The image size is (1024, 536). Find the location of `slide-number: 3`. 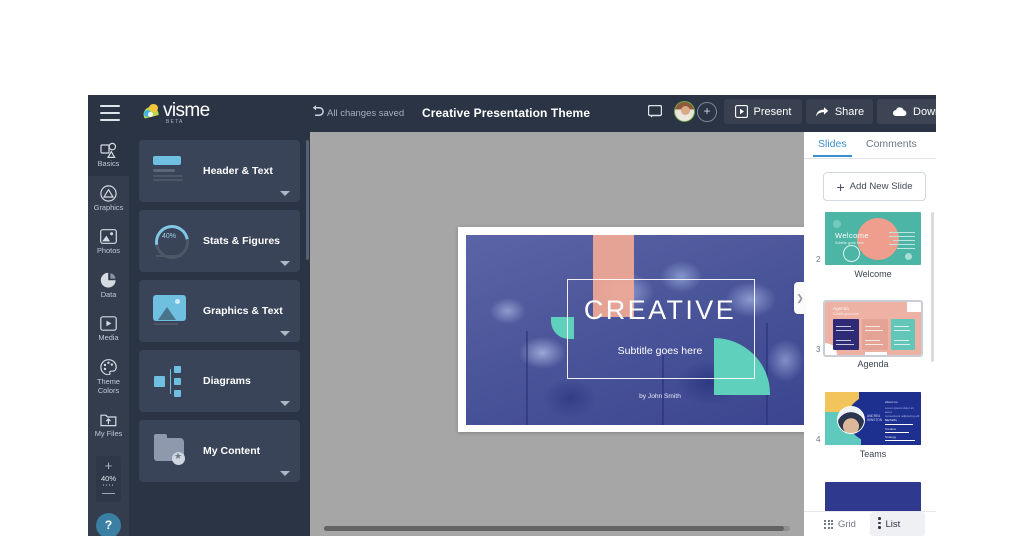

slide-number: 3 is located at coordinates (818, 349).